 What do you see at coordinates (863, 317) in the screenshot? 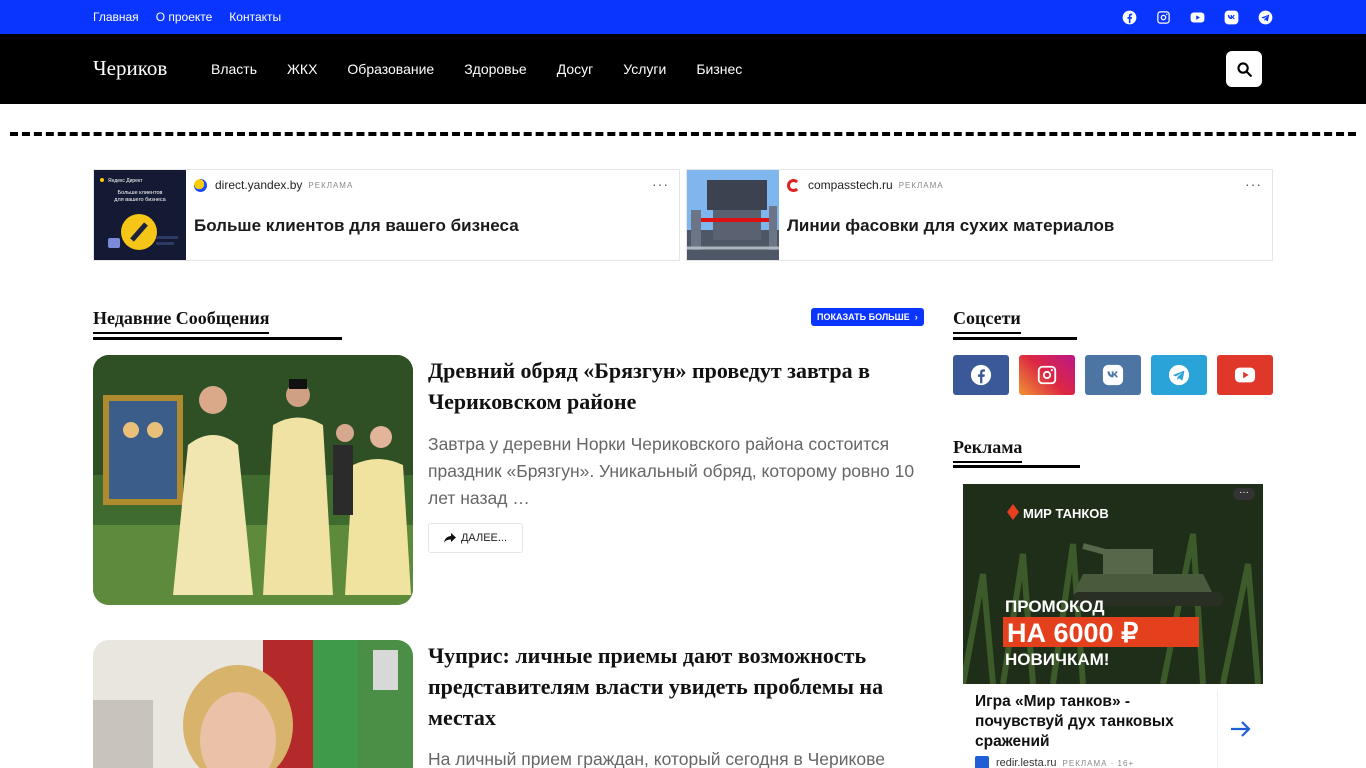
I see `show-more-label: ПОКАЗАТЬ БОЛЬШЕ` at bounding box center [863, 317].